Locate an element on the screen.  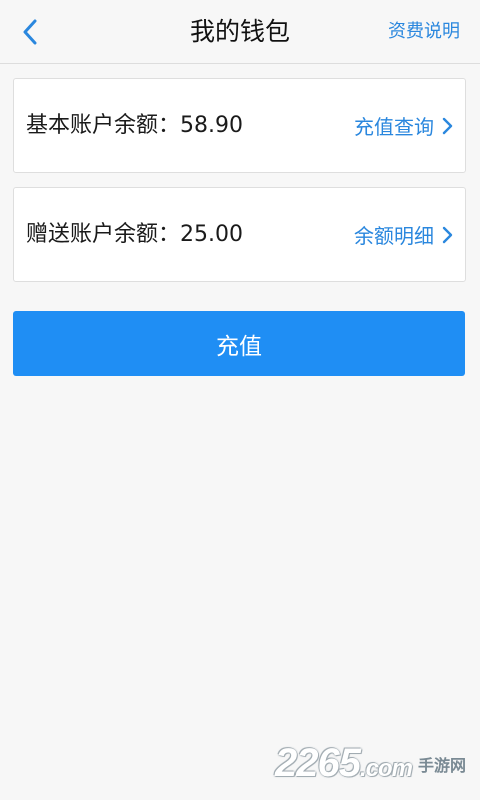
recharge-query-link: 充值查询 is located at coordinates (403, 125).